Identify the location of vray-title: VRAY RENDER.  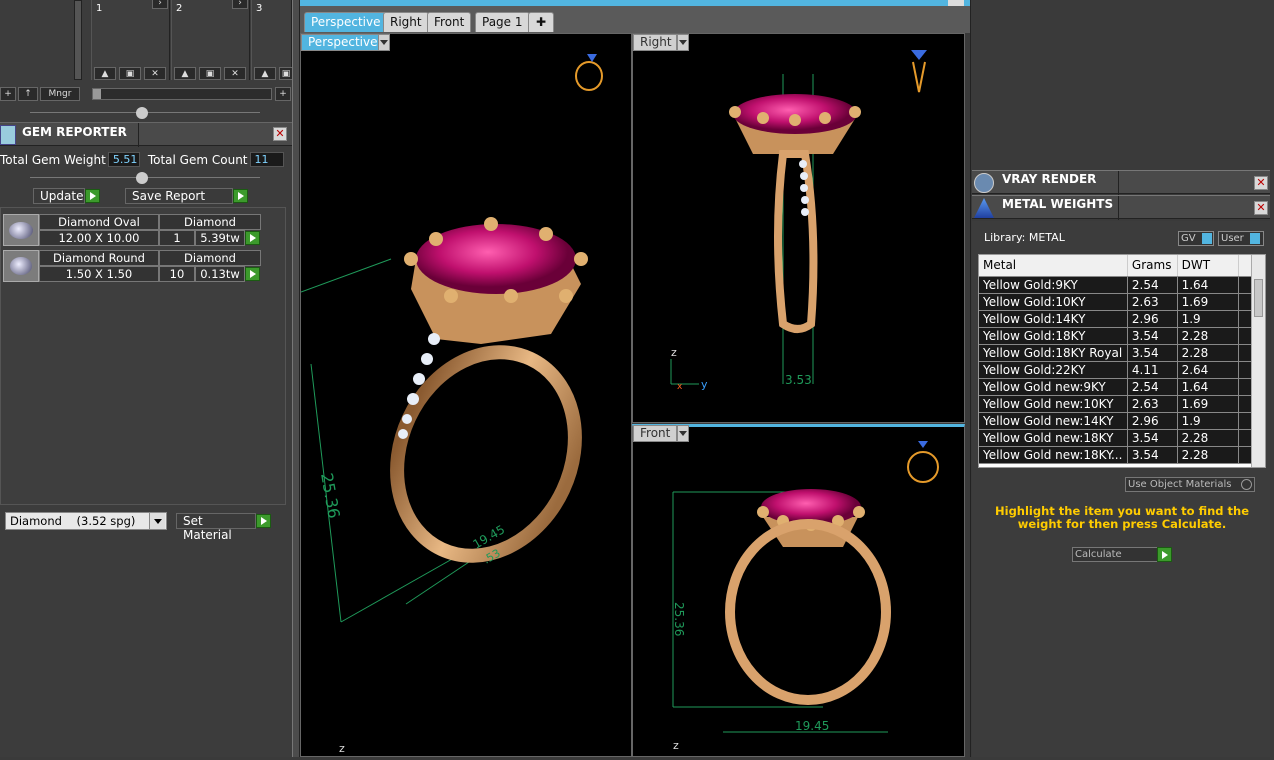
(1049, 179).